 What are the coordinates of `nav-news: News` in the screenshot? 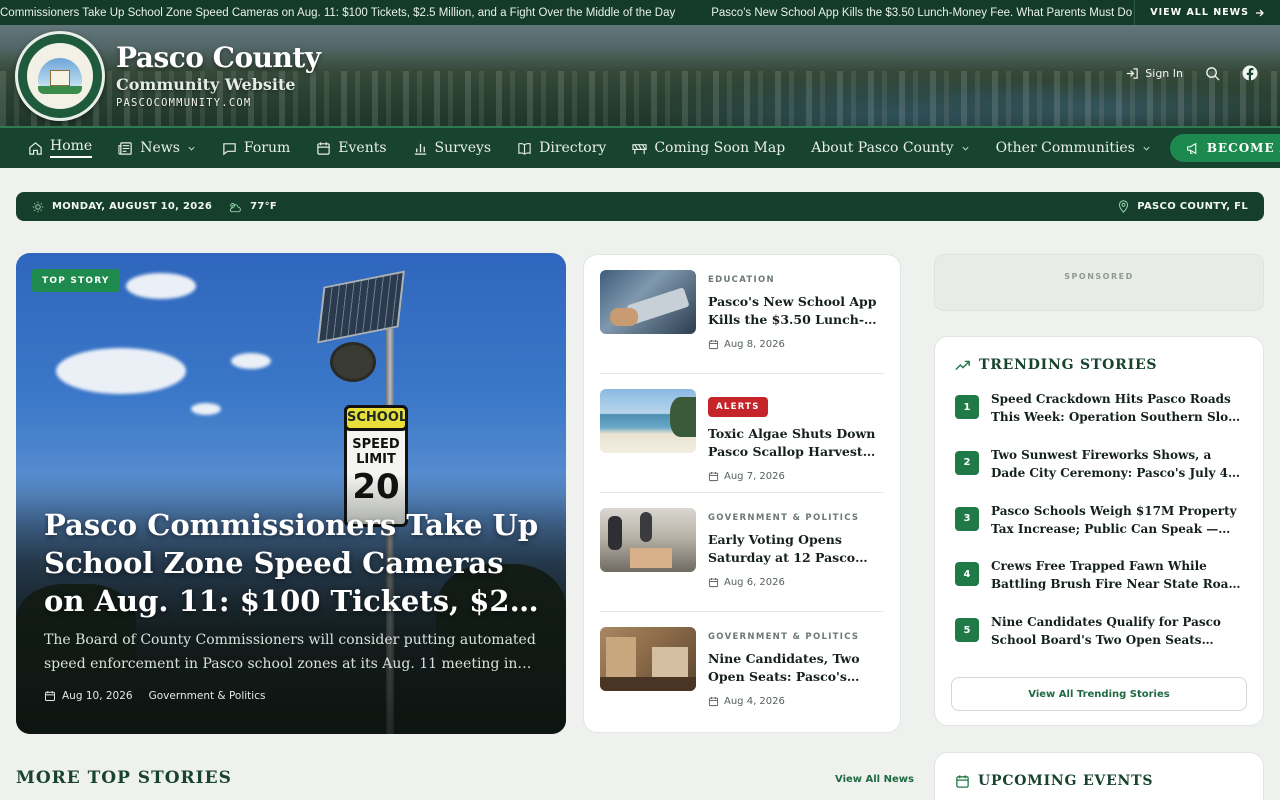 It's located at (157, 148).